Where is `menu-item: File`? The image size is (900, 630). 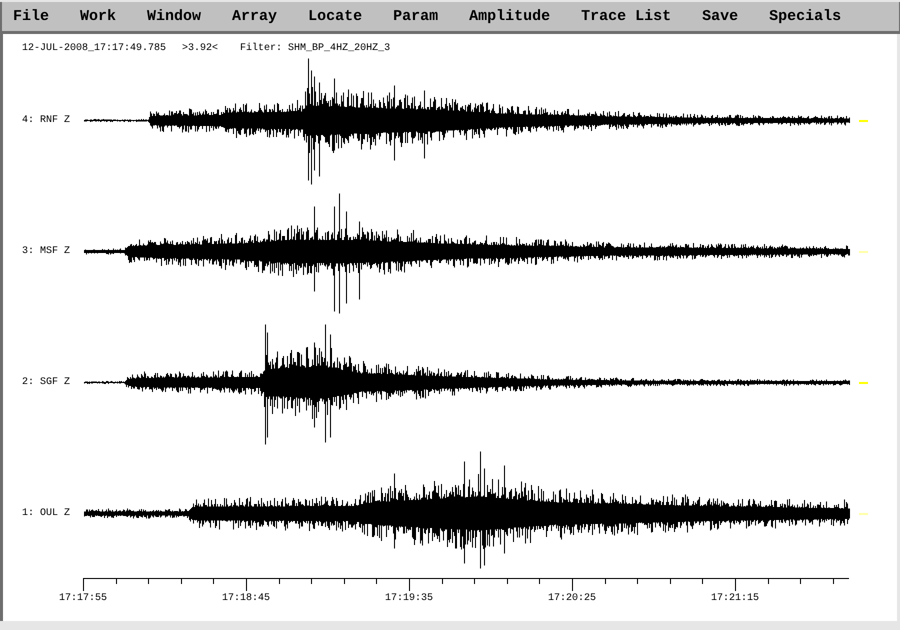 menu-item: File is located at coordinates (31, 16).